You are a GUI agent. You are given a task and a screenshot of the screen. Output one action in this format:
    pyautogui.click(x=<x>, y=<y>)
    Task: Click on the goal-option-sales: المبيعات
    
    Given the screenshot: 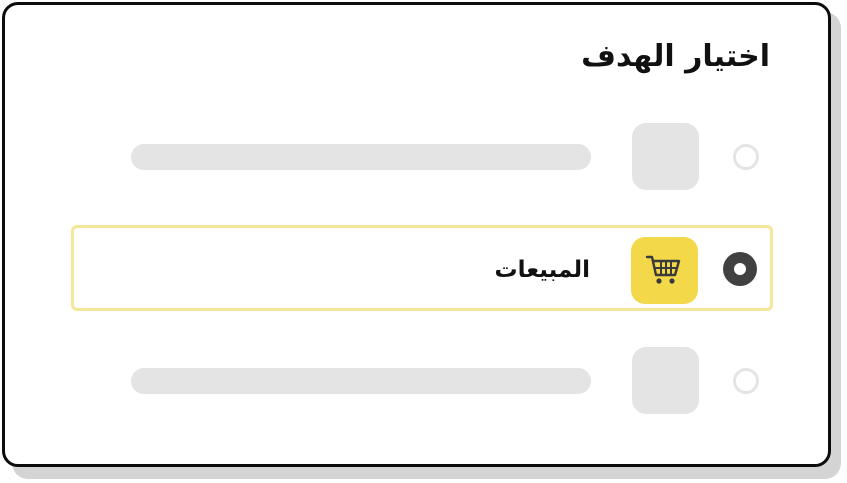 What is the action you would take?
    pyautogui.click(x=422, y=268)
    